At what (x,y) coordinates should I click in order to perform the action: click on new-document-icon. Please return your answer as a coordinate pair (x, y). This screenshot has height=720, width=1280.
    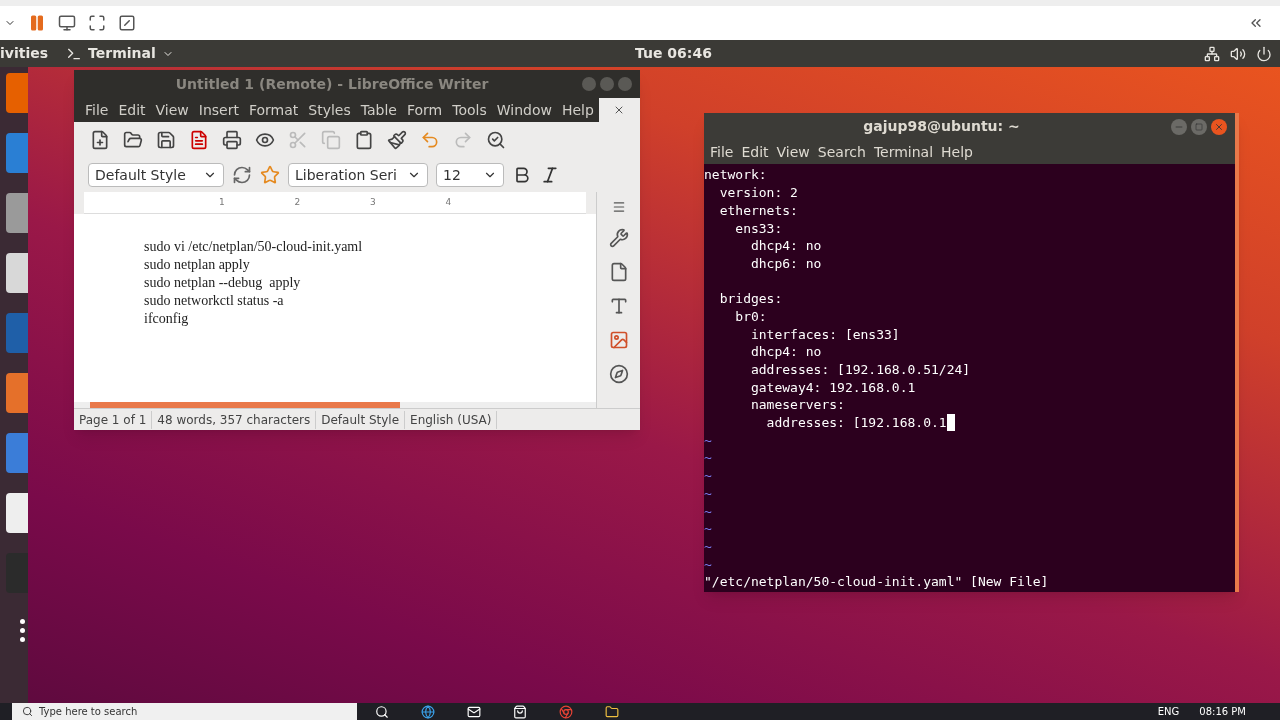
    Looking at the image, I should click on (100, 140).